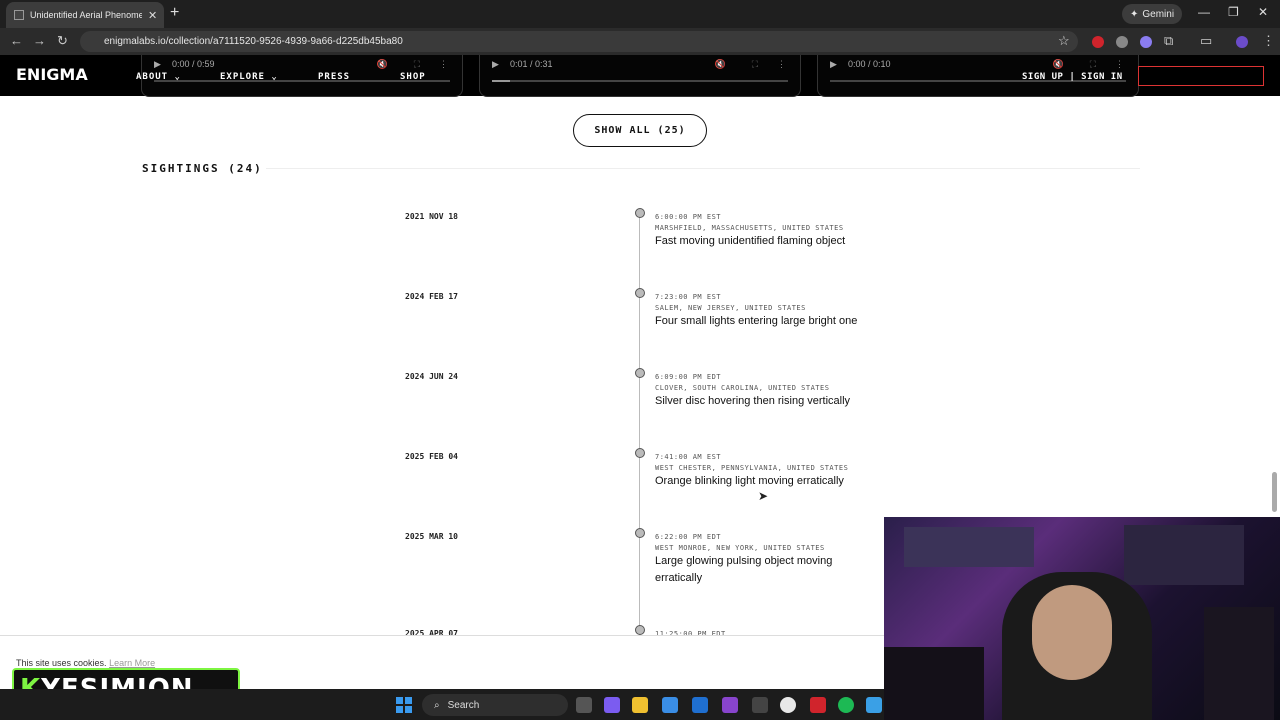 Image resolution: width=1280 pixels, height=720 pixels. Describe the element at coordinates (177, 13) in the screenshot. I see `new-tab-button: +` at that location.